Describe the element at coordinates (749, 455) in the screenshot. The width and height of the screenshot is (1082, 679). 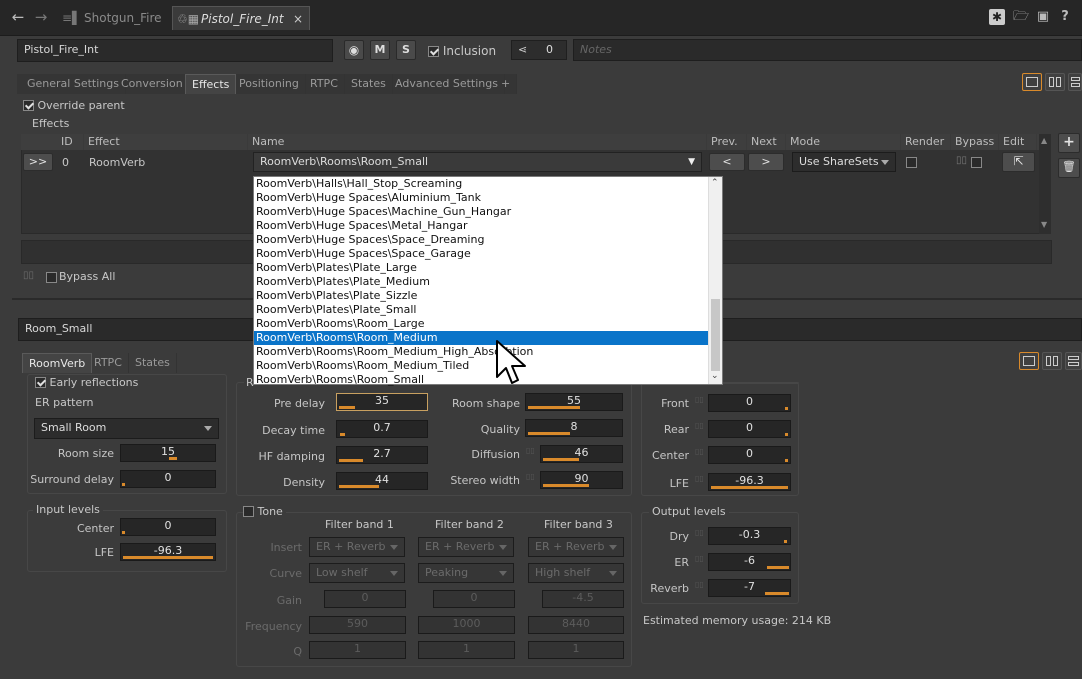
I see `mix-center-slider: 0` at that location.